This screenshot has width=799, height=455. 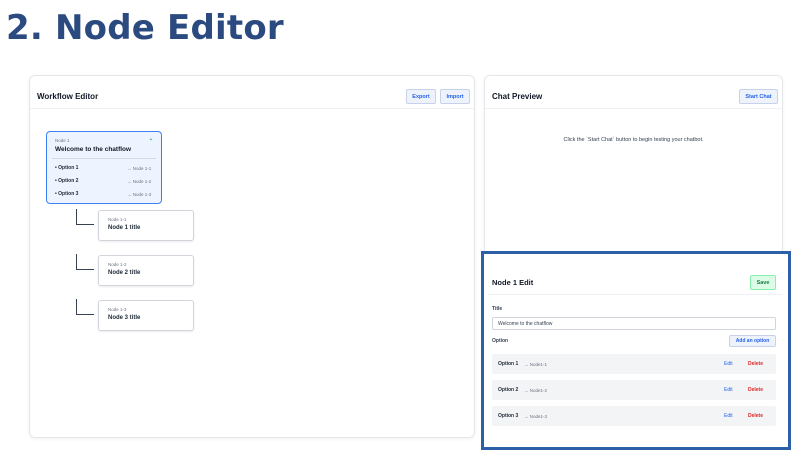 What do you see at coordinates (633, 92) in the screenshot?
I see `chat-preview-header: Chat Preview Start Chat` at bounding box center [633, 92].